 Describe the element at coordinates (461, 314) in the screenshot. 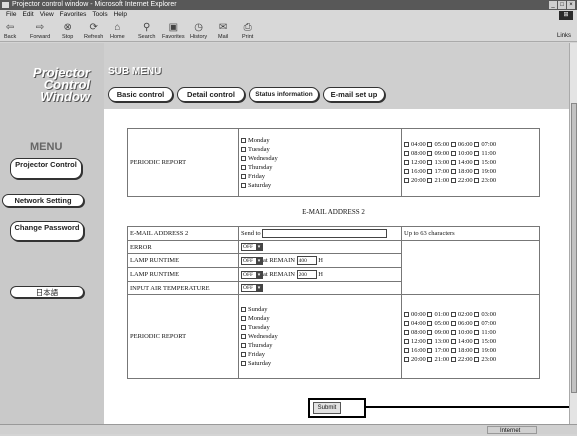

I see `hour-checkbox: 02:00` at that location.